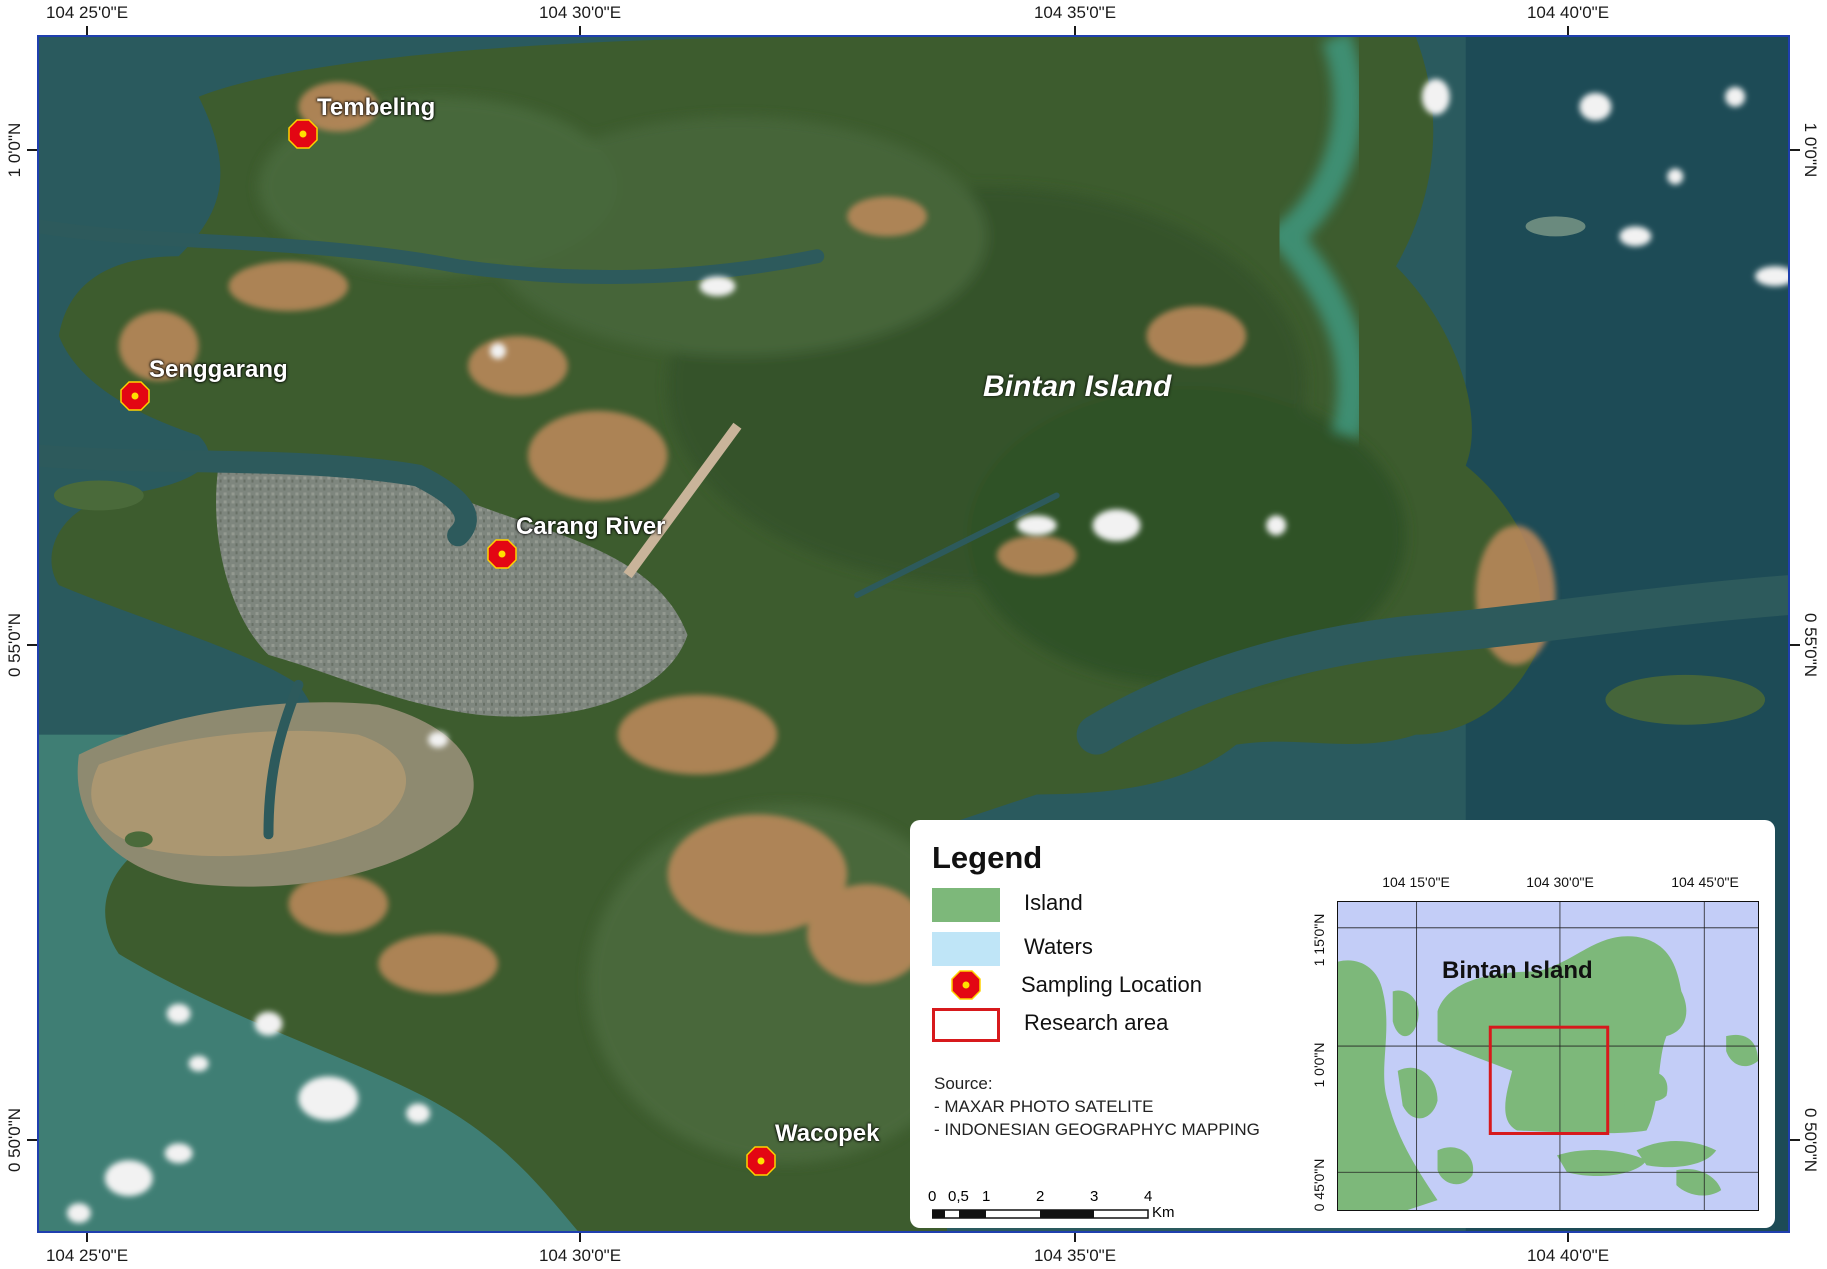 The height and width of the screenshot is (1269, 1827). Describe the element at coordinates (1077, 386) in the screenshot. I see `island-label: Bintan Island` at that location.